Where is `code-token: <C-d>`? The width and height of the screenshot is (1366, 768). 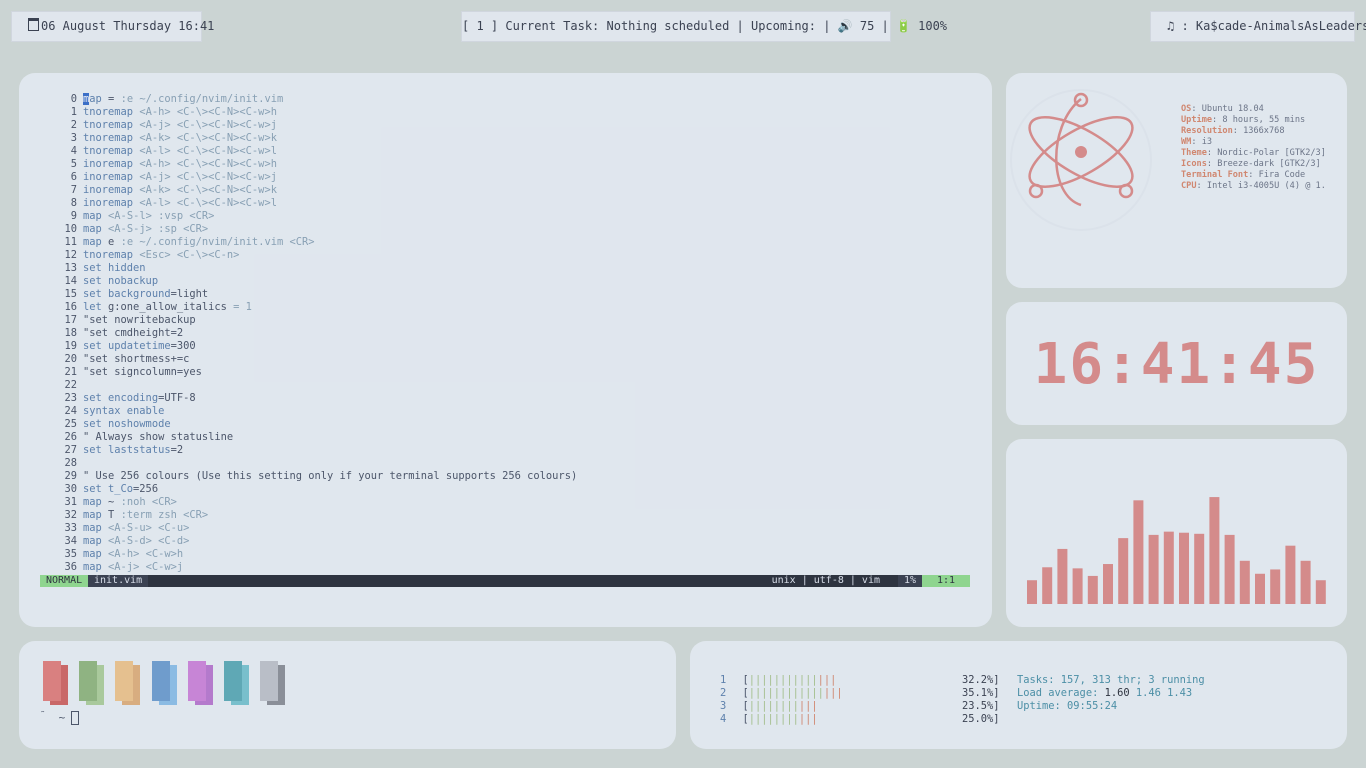 code-token: <C-d> is located at coordinates (174, 541).